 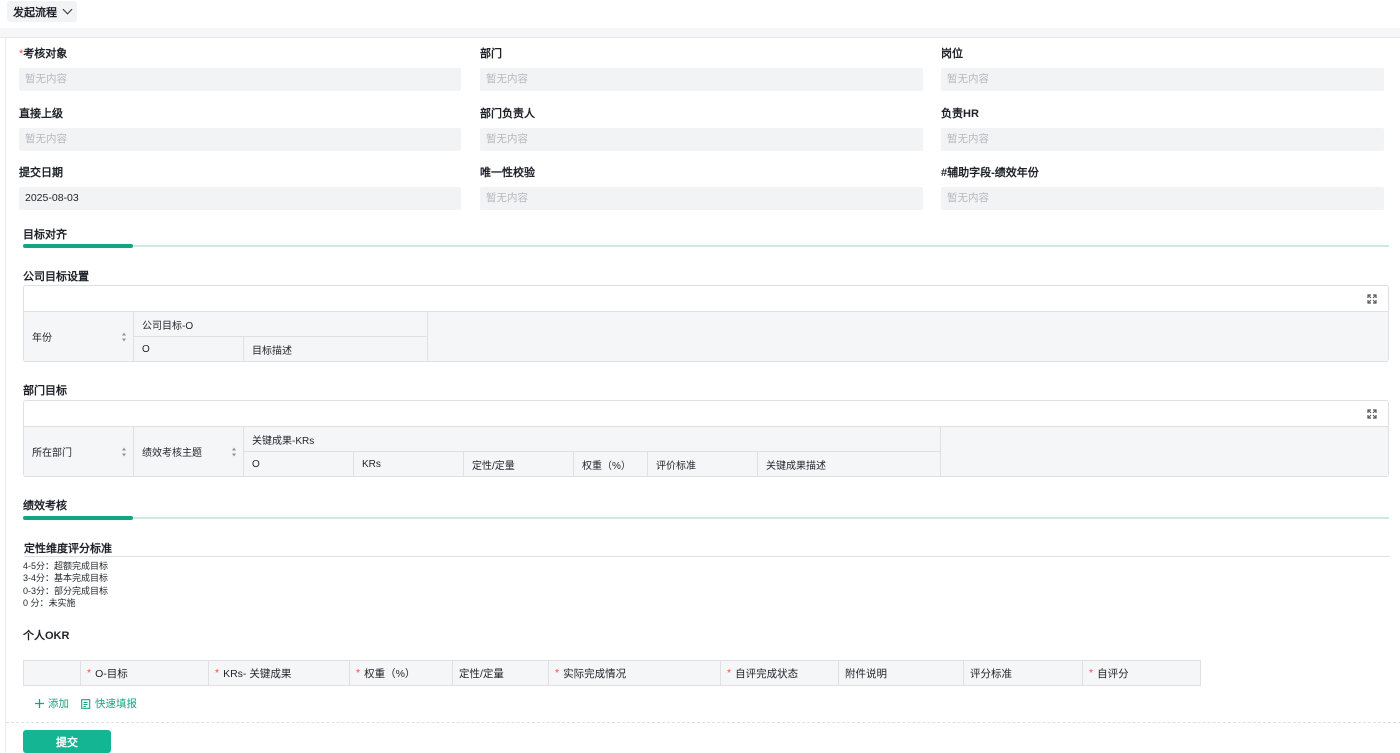 I want to click on col-header-theme: 绩效考核主题, so click(x=189, y=452).